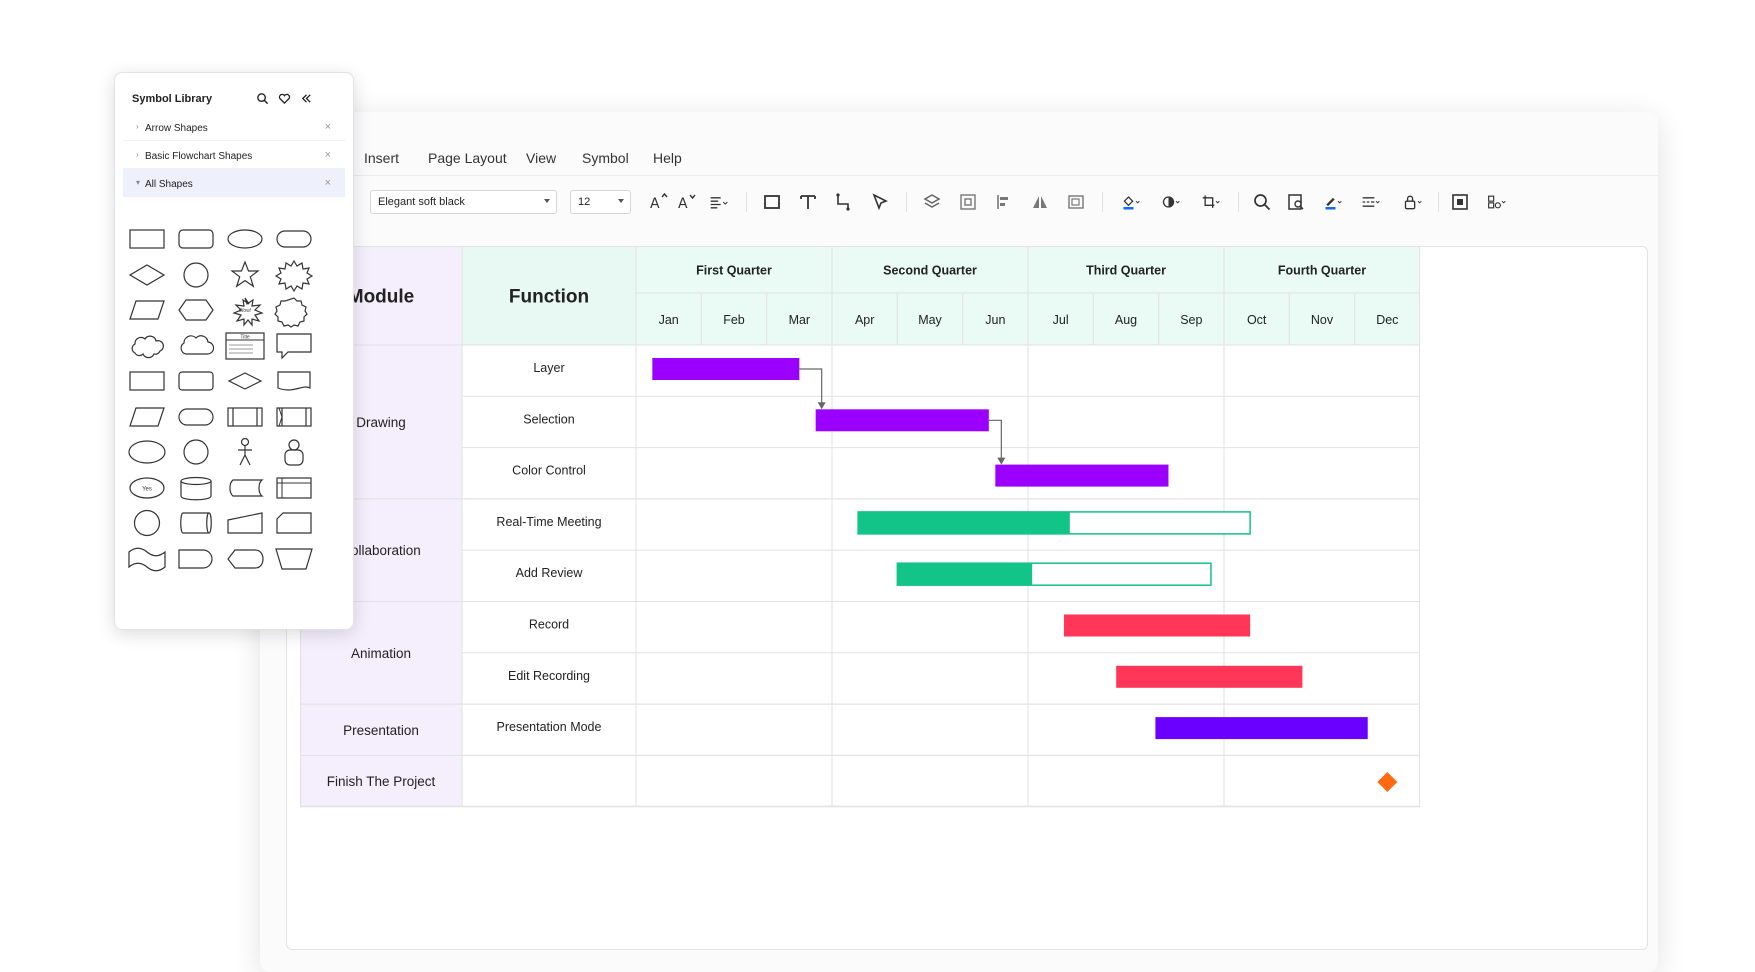  What do you see at coordinates (147, 346) in the screenshot?
I see `shape-cloud` at bounding box center [147, 346].